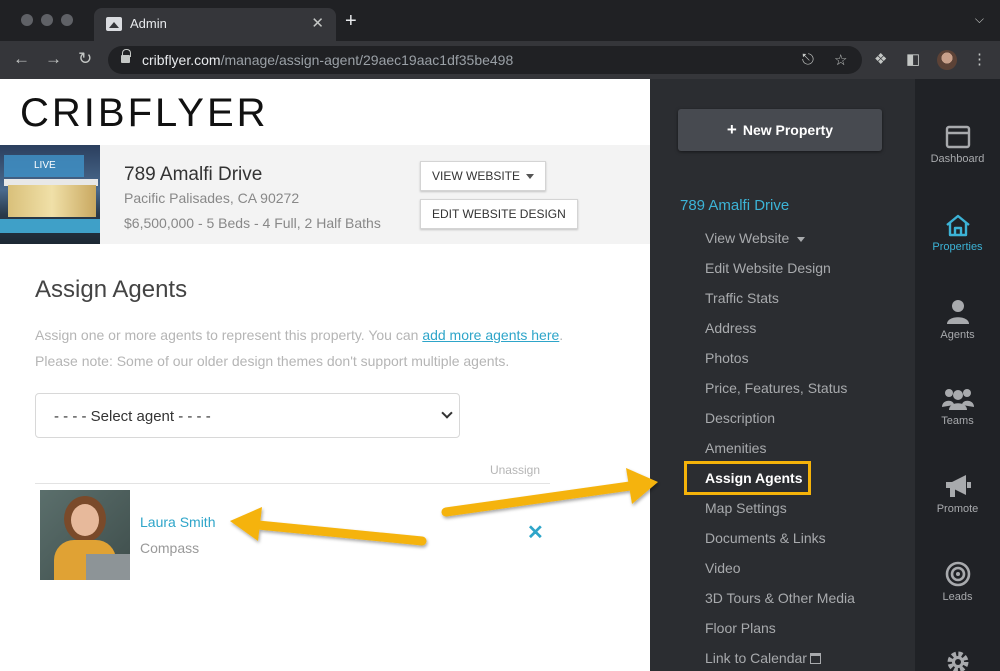  Describe the element at coordinates (765, 538) in the screenshot. I see `sidebar-item-documents-links: Documents & Links` at that location.